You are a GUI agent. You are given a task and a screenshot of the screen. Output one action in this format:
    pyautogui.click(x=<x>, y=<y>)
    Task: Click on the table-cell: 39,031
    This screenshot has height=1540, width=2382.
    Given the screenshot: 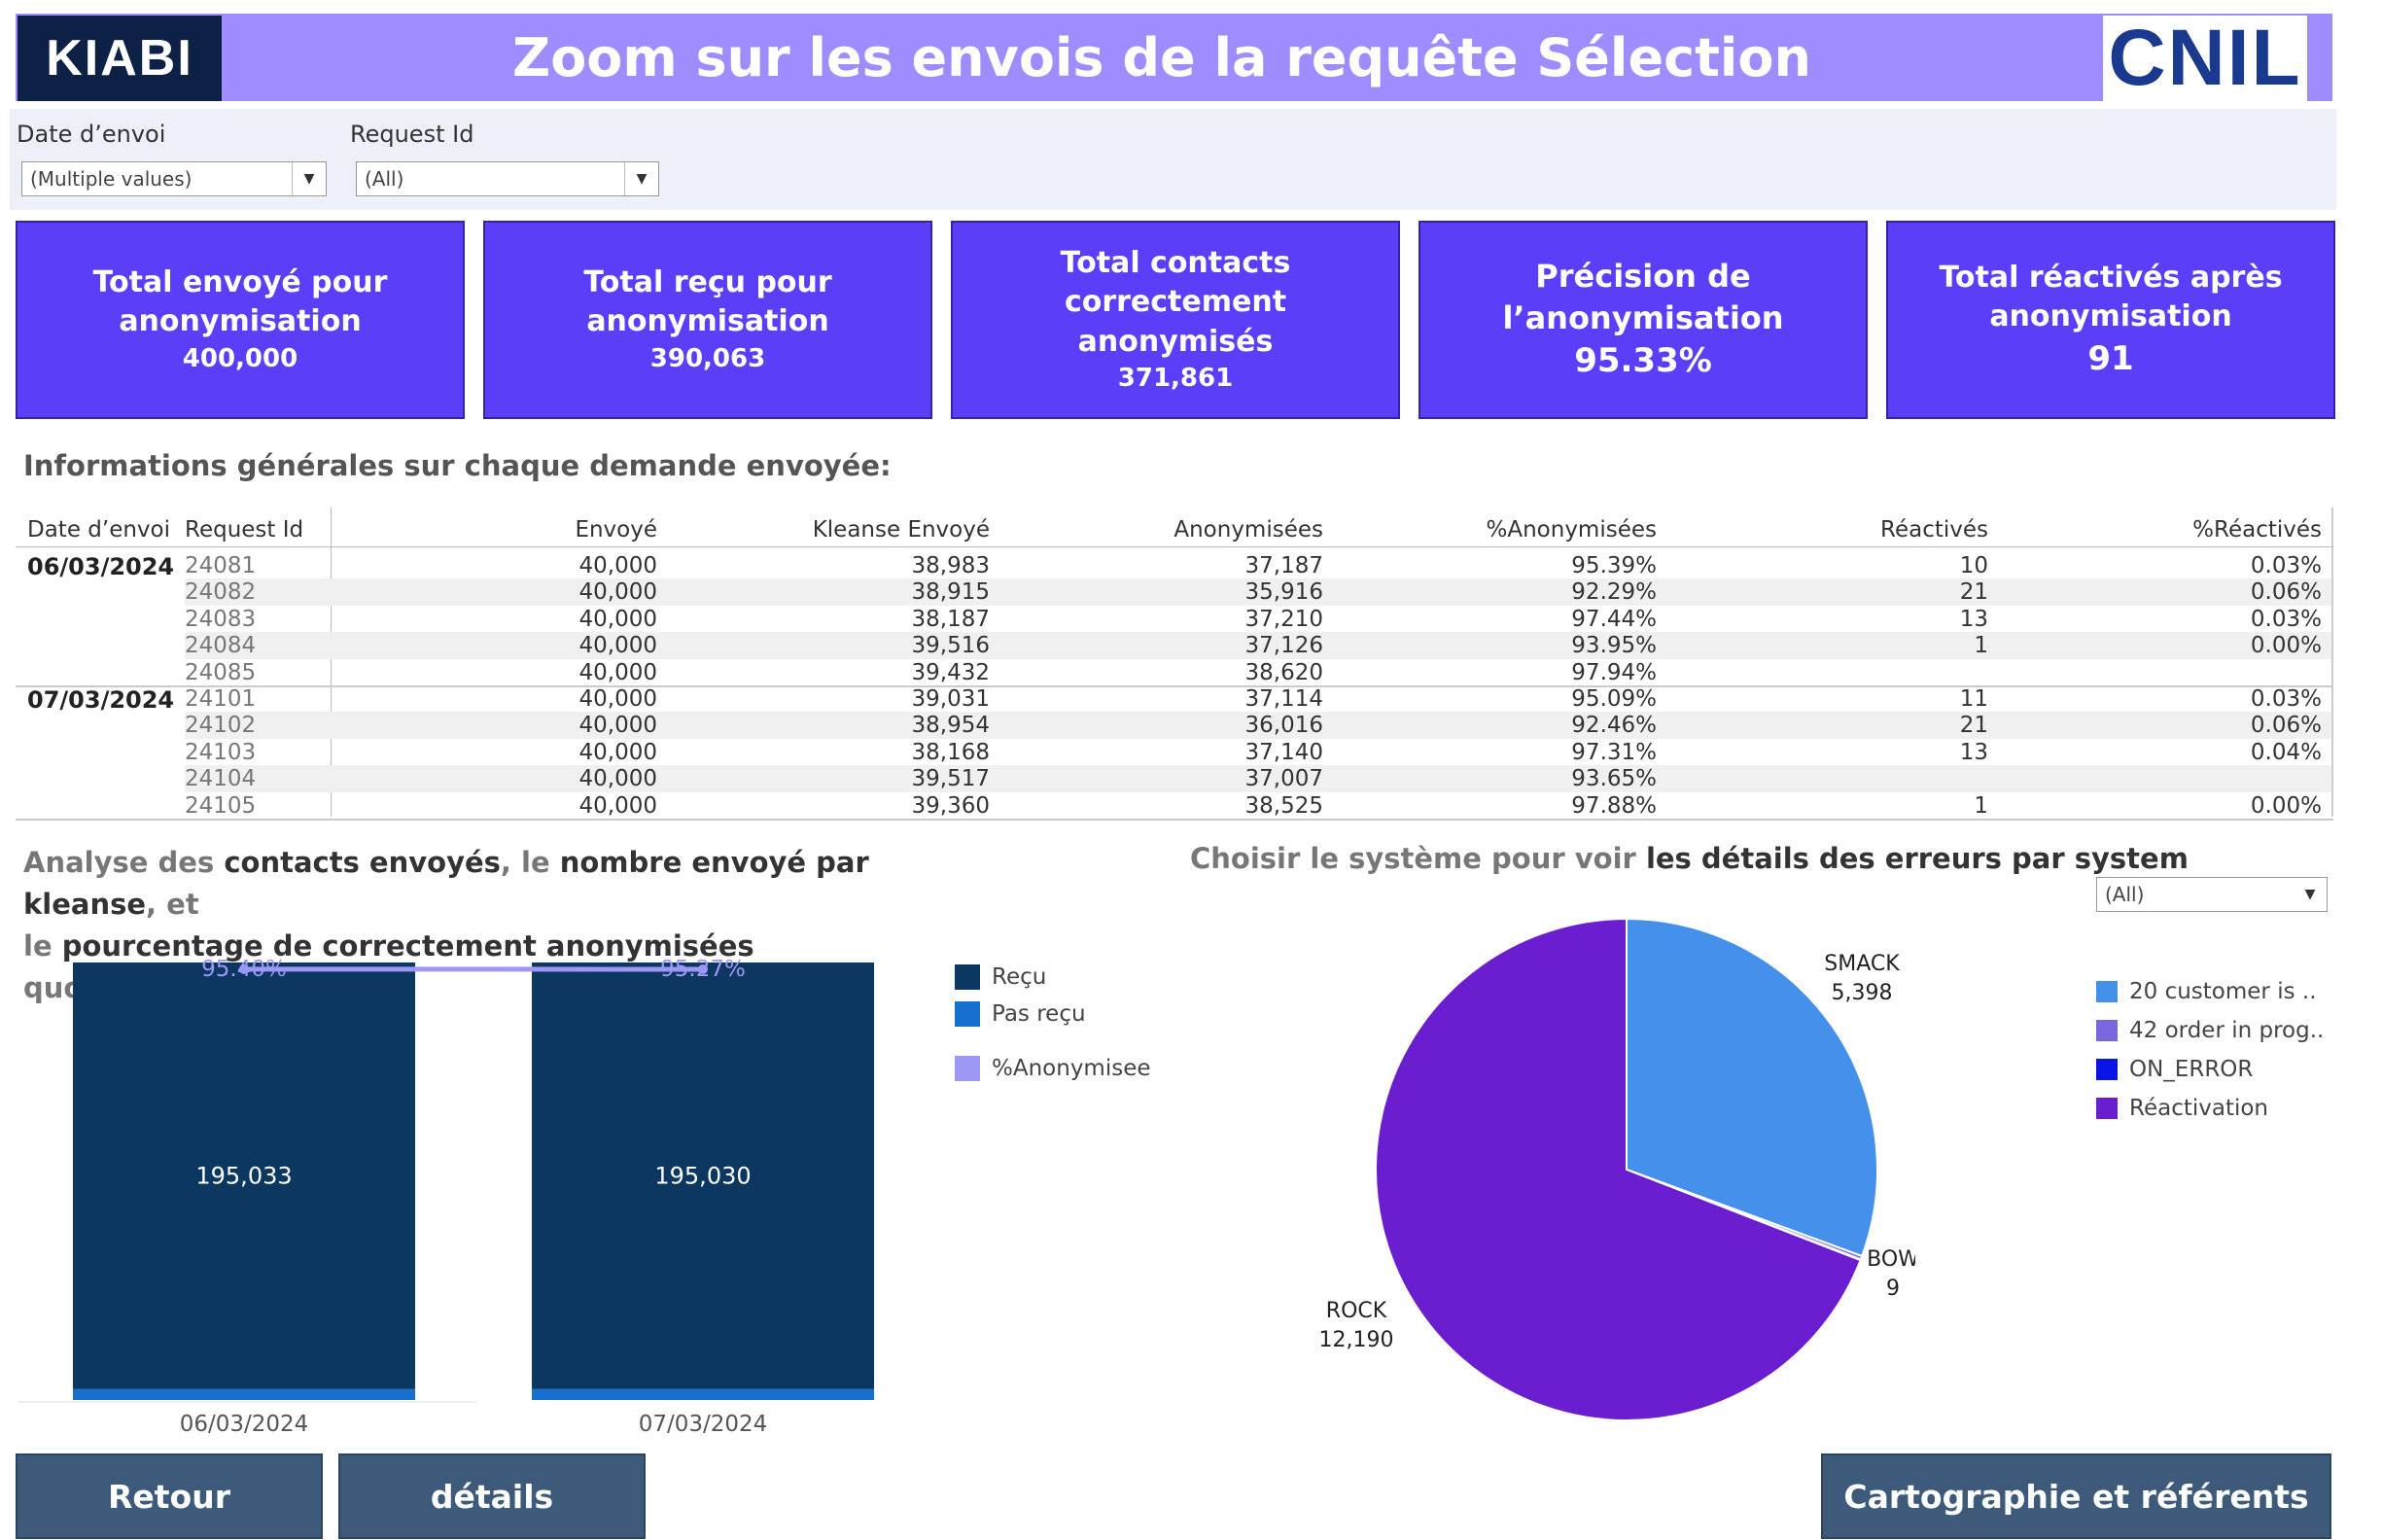 What is the action you would take?
    pyautogui.click(x=950, y=699)
    